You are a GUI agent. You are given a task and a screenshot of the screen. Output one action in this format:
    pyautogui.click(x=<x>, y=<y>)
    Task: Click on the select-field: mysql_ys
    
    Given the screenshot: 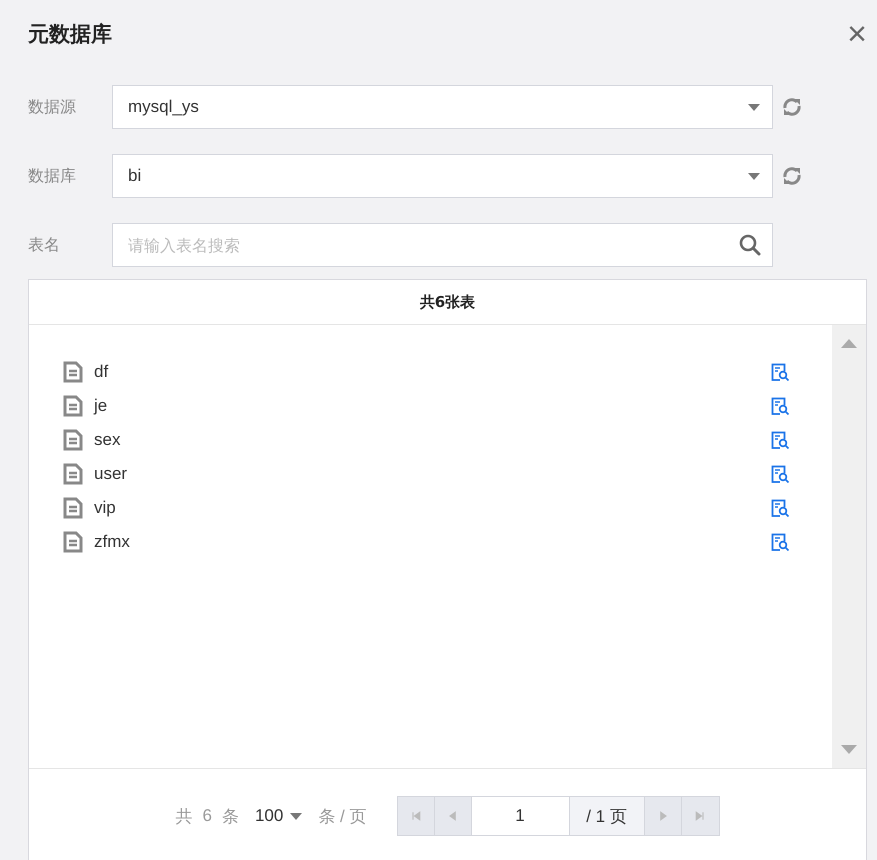 What is the action you would take?
    pyautogui.click(x=442, y=107)
    